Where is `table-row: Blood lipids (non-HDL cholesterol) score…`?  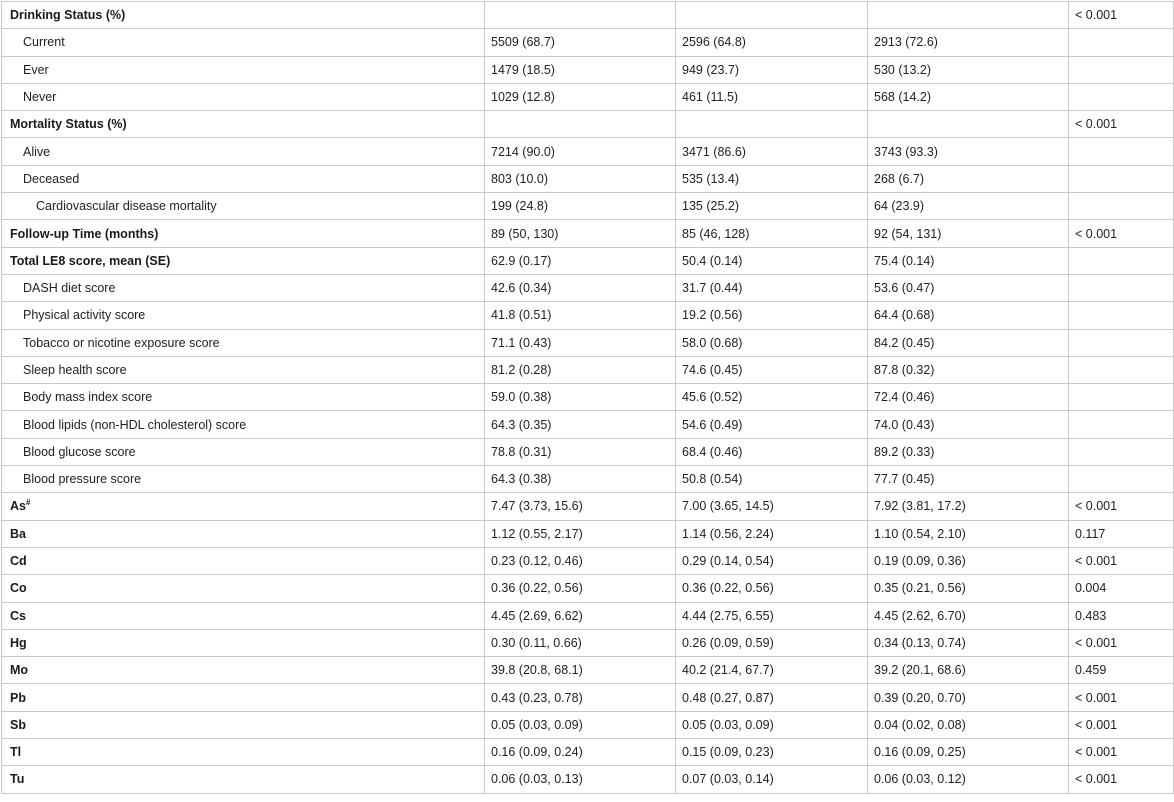
table-row: Blood lipids (non-HDL cholesterol) score… is located at coordinates (587, 424).